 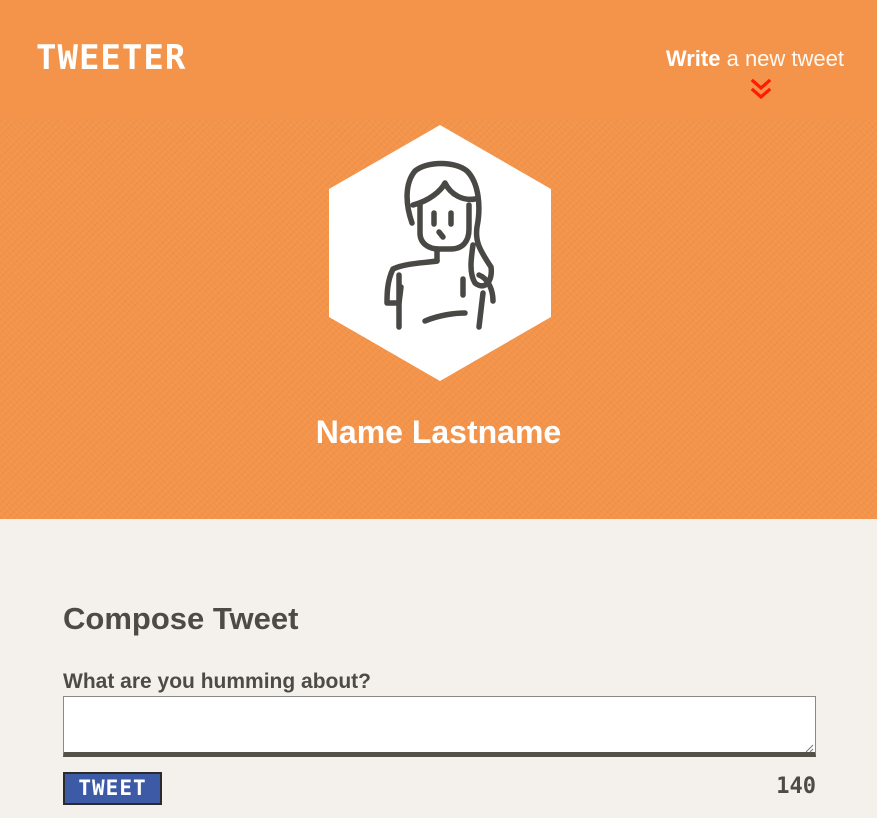 I want to click on tweet-input-label: What are you humming about?, so click(x=217, y=681).